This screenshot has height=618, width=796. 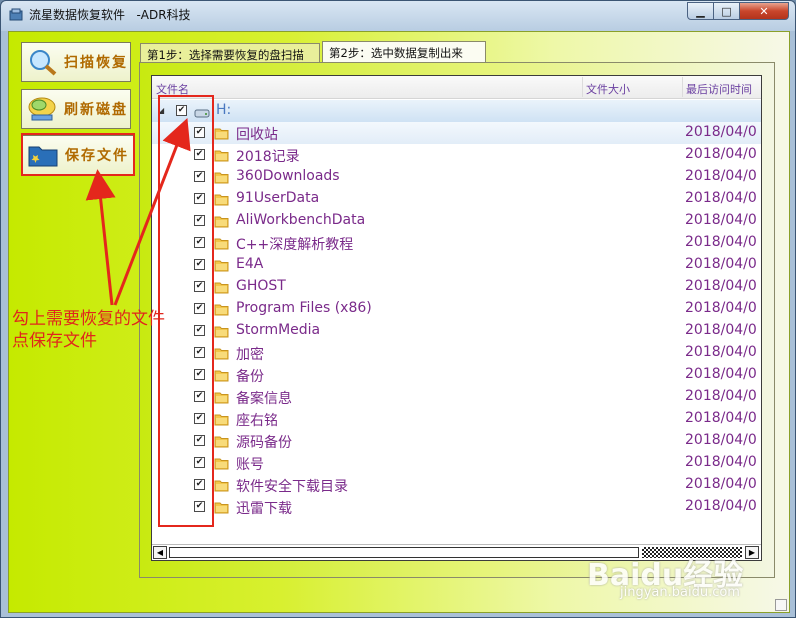 I want to click on arrow-to-save-button, so click(x=100, y=237).